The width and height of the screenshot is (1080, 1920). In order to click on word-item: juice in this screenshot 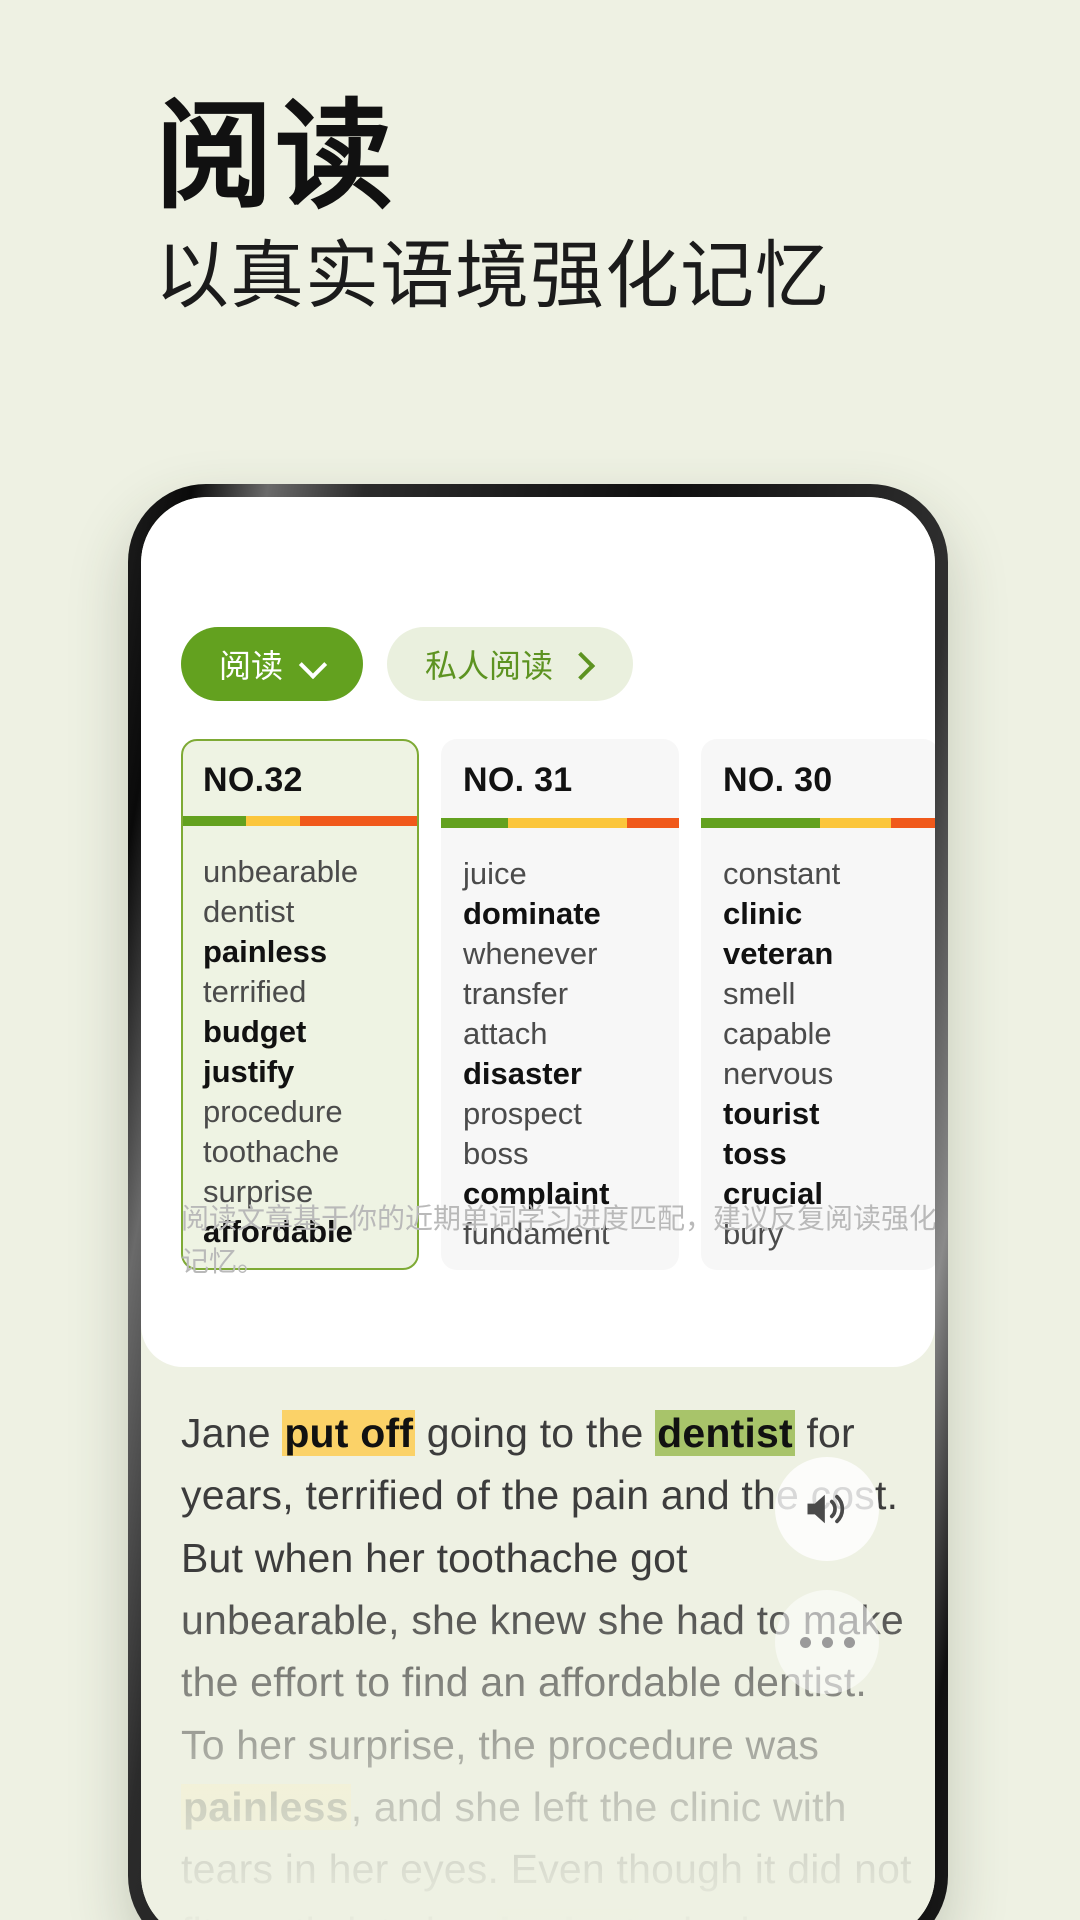, I will do `click(560, 874)`.